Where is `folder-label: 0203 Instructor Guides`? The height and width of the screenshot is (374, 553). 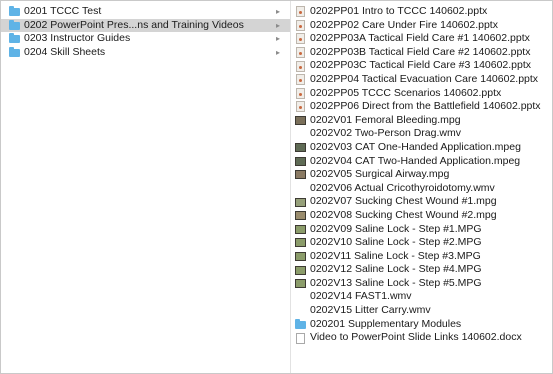 folder-label: 0203 Instructor Guides is located at coordinates (77, 38).